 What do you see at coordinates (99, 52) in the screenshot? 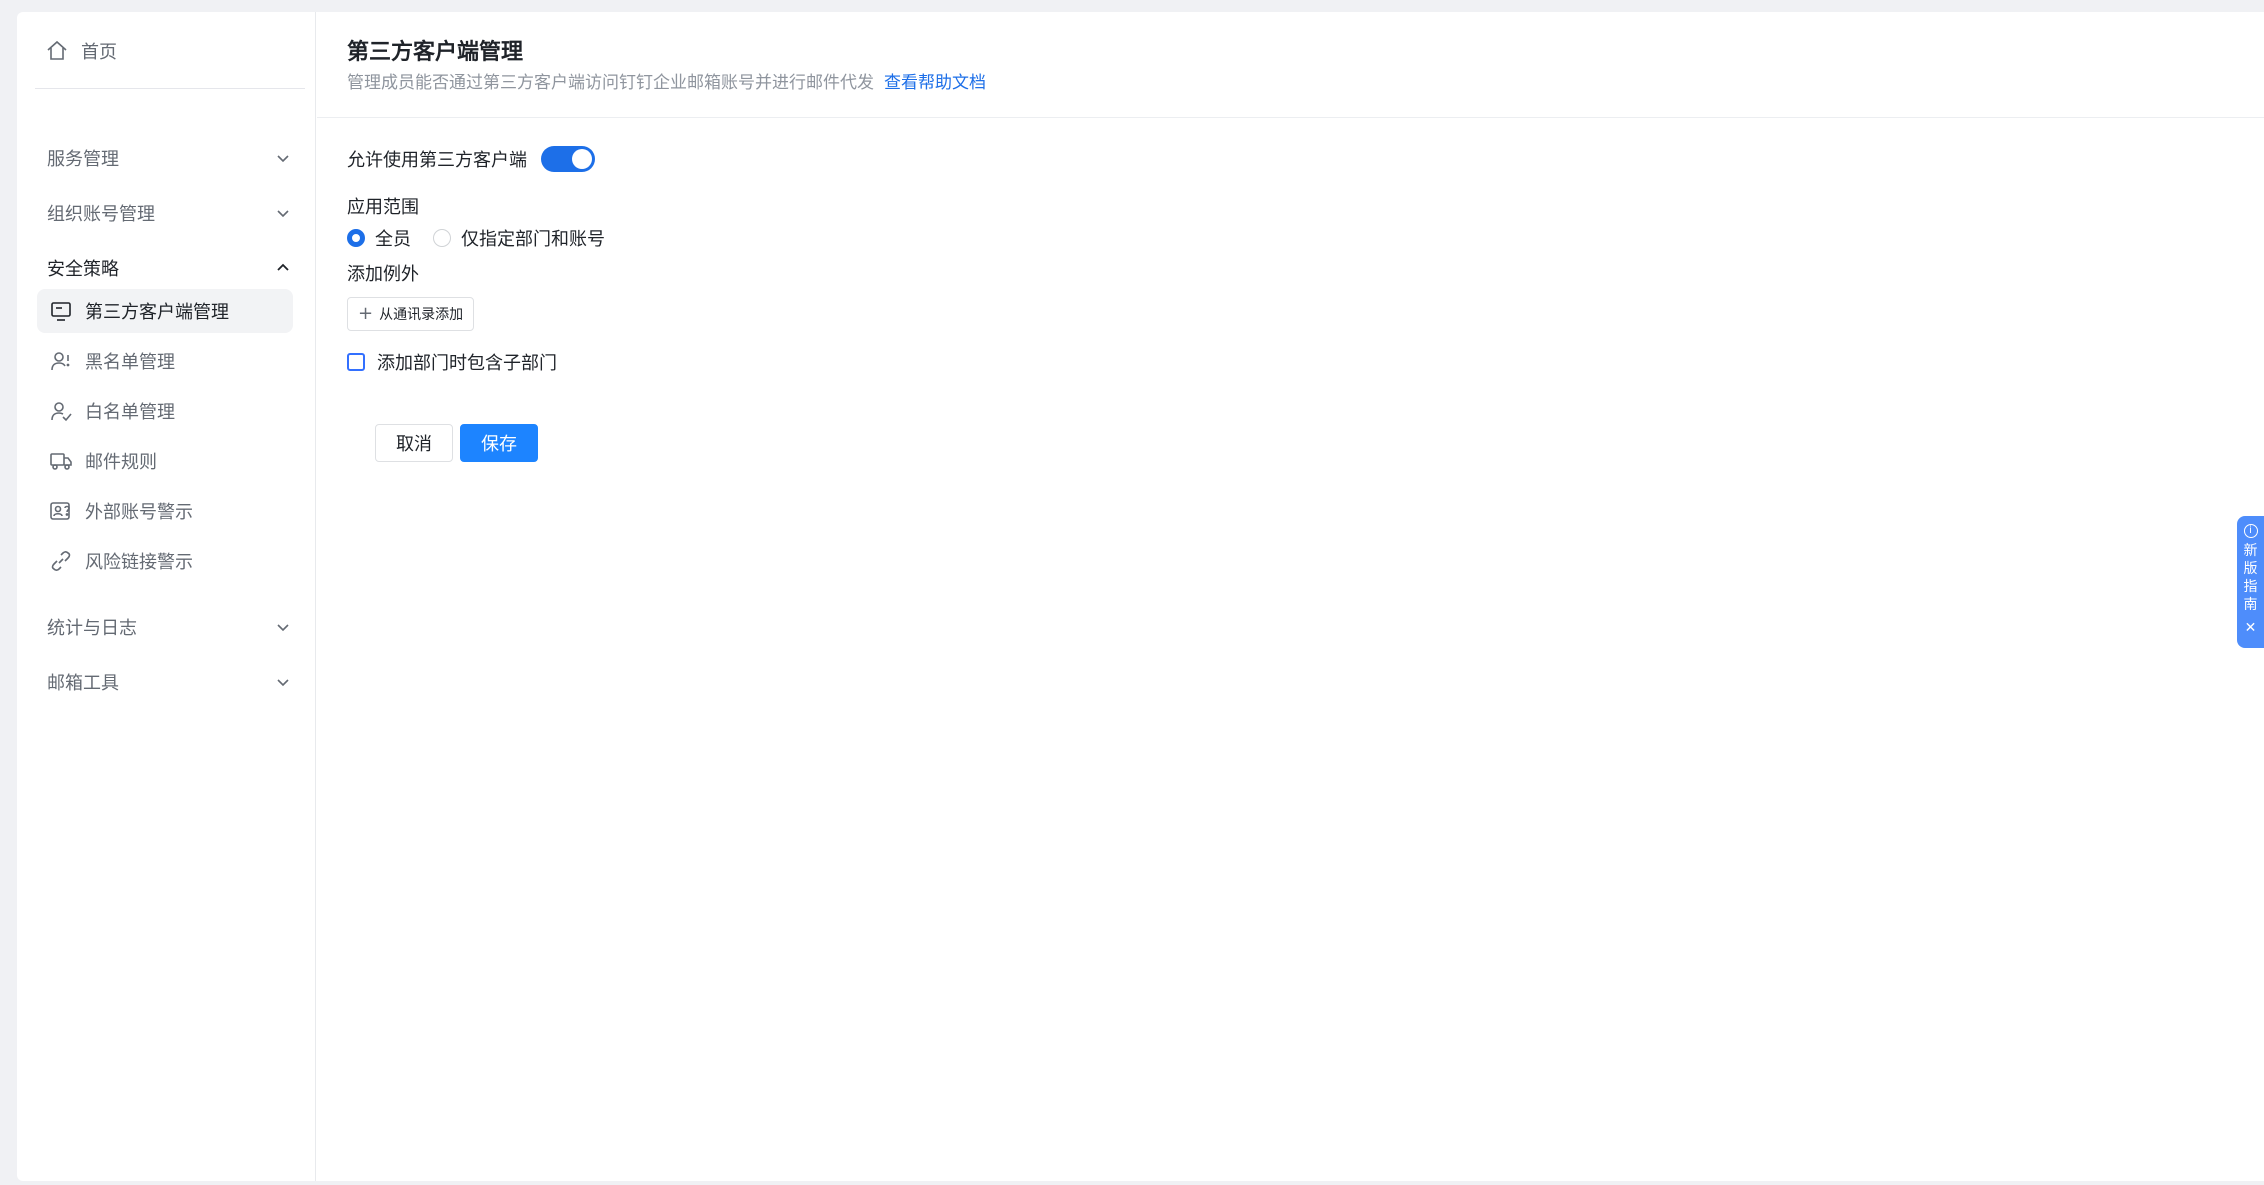
I see `sidebar-item-label: 首页` at bounding box center [99, 52].